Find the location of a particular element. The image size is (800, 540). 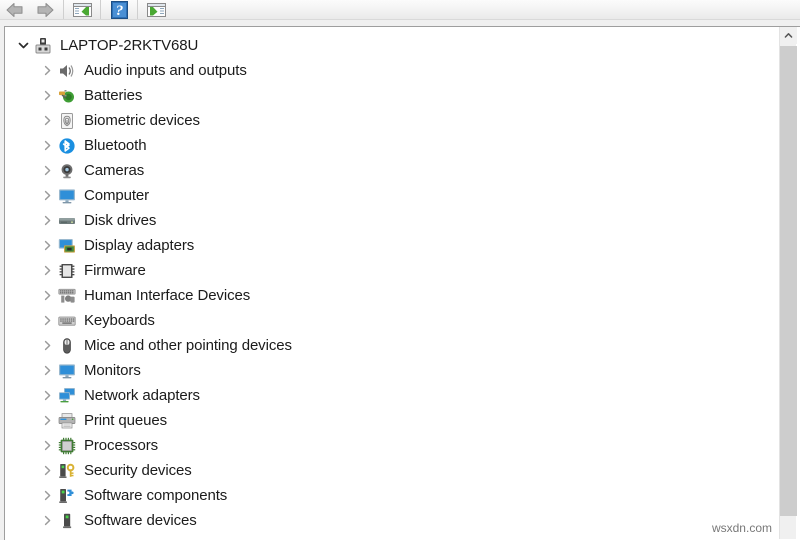

watermark: wsxdn.com is located at coordinates (741, 528).